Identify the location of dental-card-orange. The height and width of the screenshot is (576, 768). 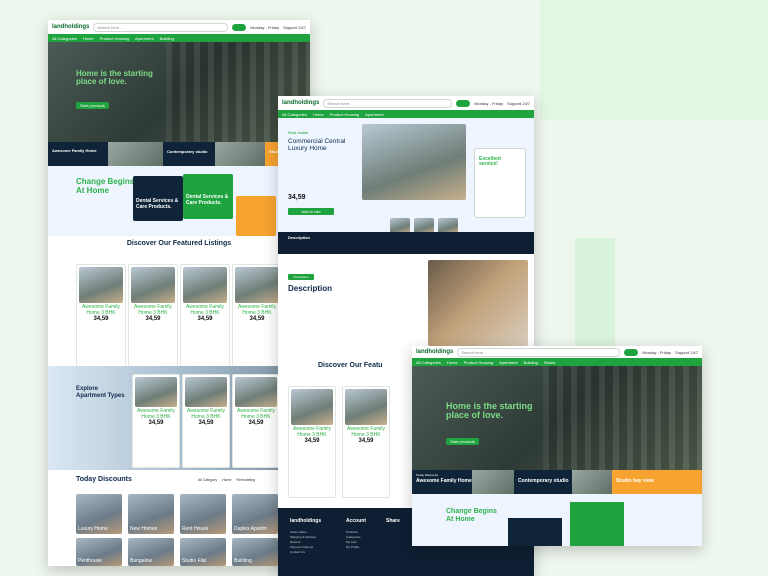
(256, 216).